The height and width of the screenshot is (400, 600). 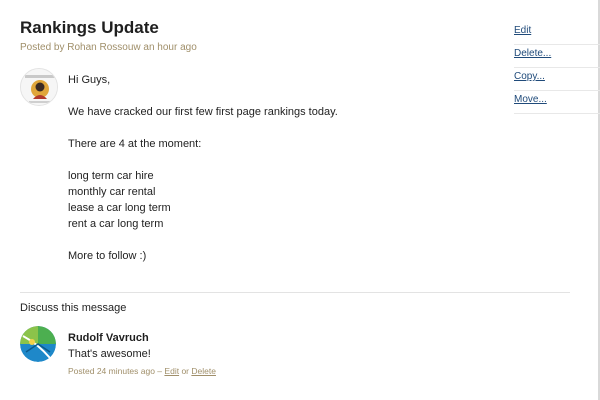 What do you see at coordinates (111, 176) in the screenshot?
I see `keyword-item: long term car hire` at bounding box center [111, 176].